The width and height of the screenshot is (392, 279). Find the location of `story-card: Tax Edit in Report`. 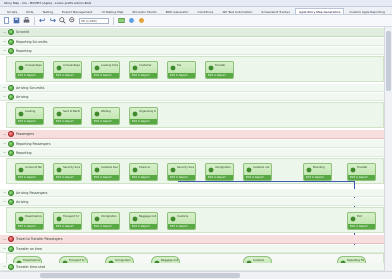

story-card: Tax Edit in Report is located at coordinates (181, 70).